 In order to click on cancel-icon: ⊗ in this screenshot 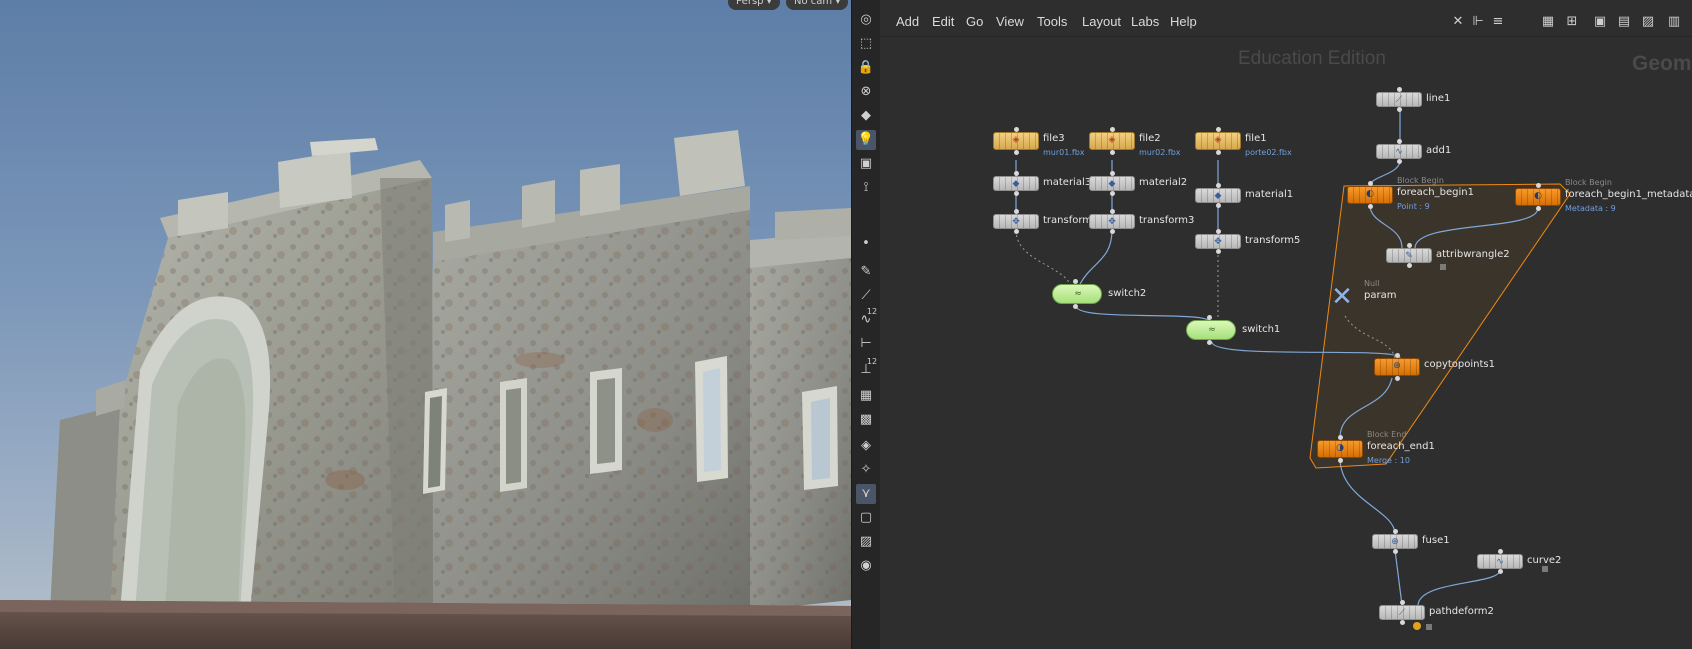, I will do `click(866, 92)`.